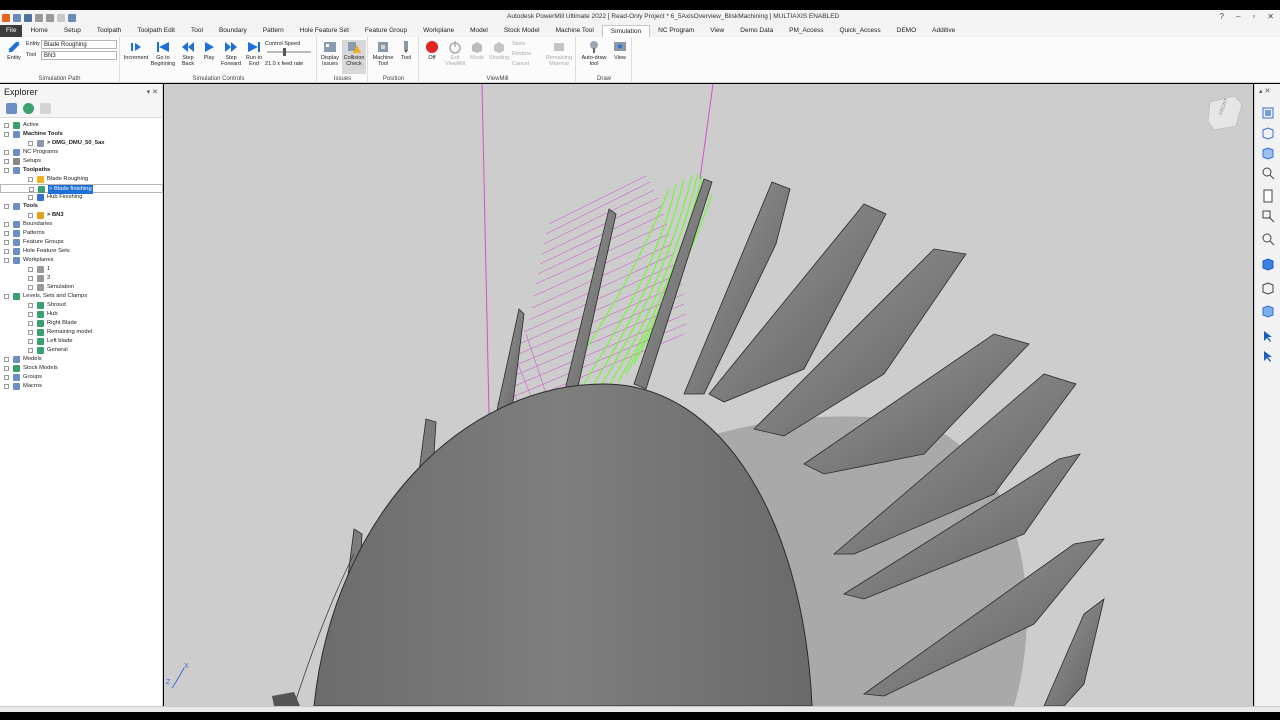 The width and height of the screenshot is (1280, 720). What do you see at coordinates (81, 368) in the screenshot?
I see `tree-node: Stock Models` at bounding box center [81, 368].